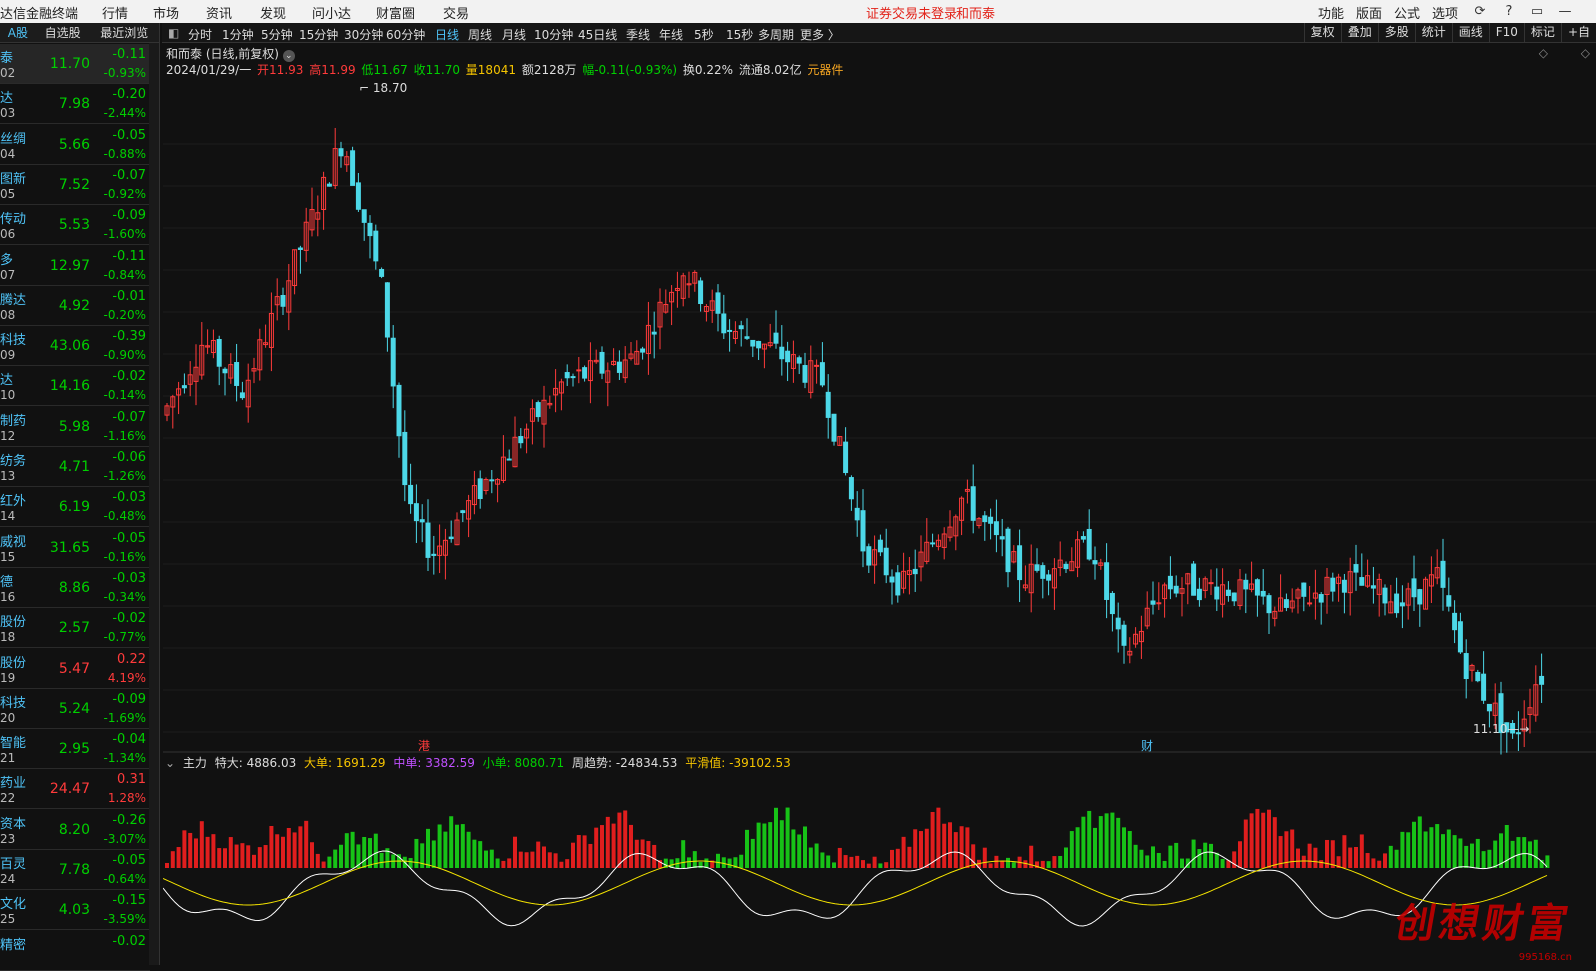  I want to click on menu-banmian: 版面, so click(1369, 12).